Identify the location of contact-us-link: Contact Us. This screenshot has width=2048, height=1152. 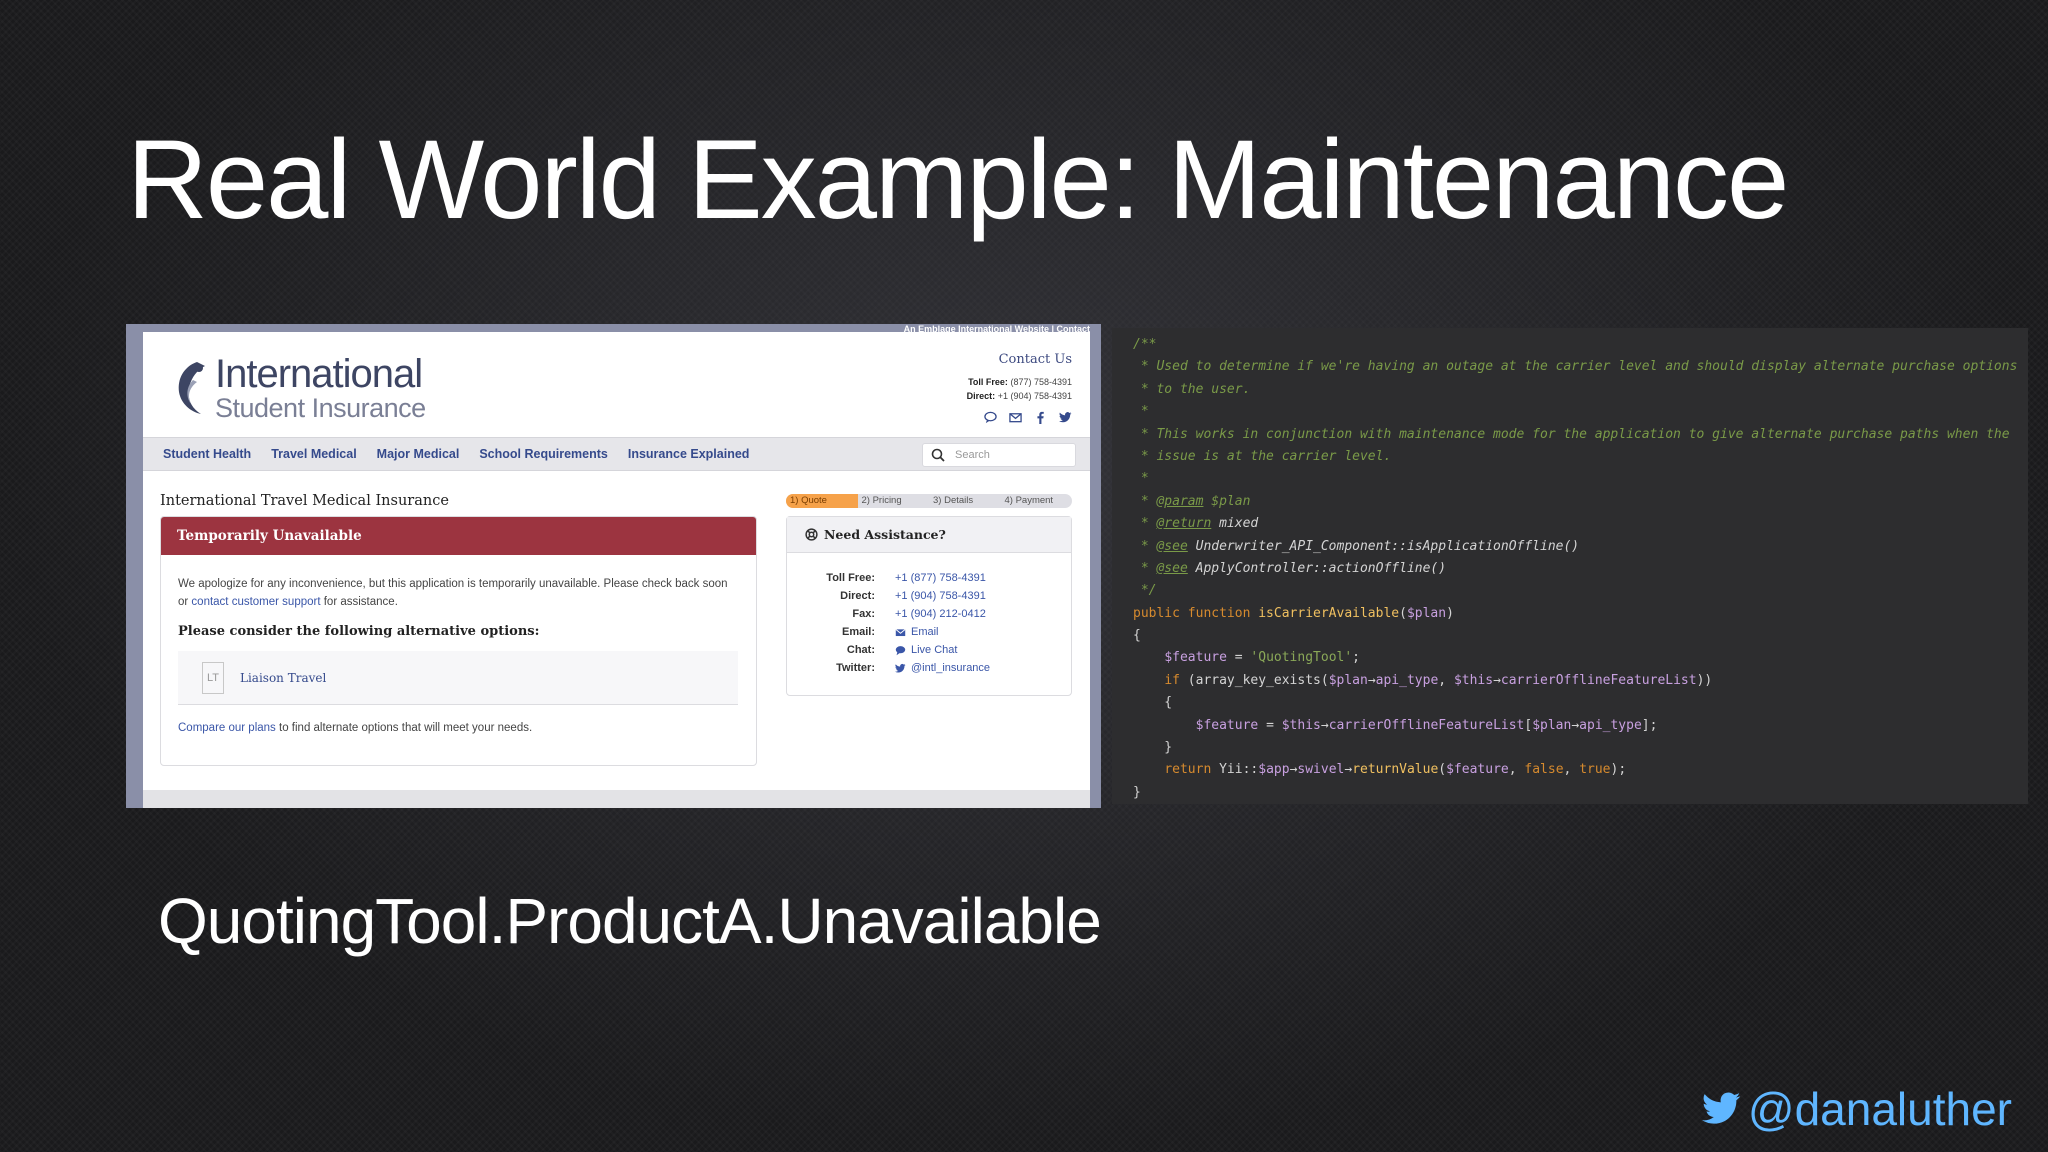
(1019, 359).